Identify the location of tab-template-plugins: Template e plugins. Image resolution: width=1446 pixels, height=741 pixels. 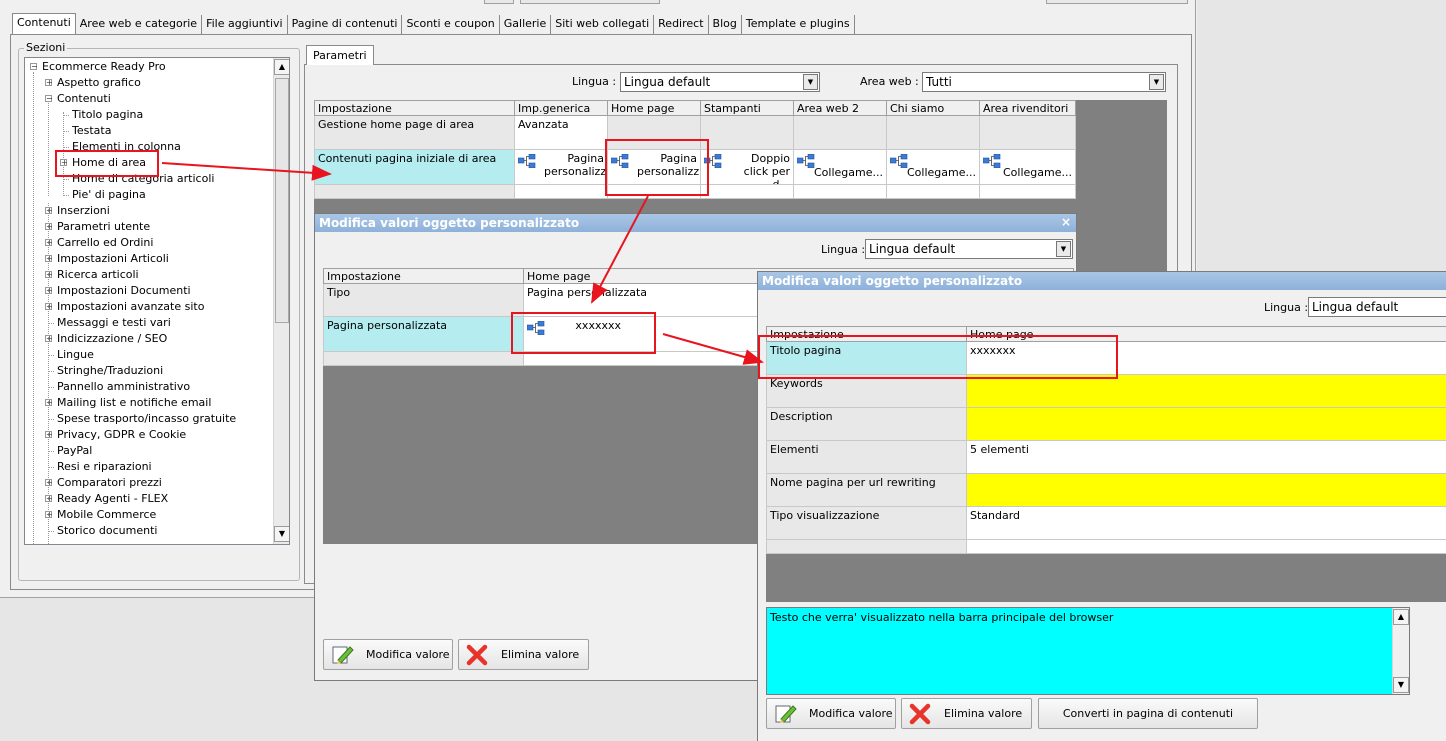
(798, 24).